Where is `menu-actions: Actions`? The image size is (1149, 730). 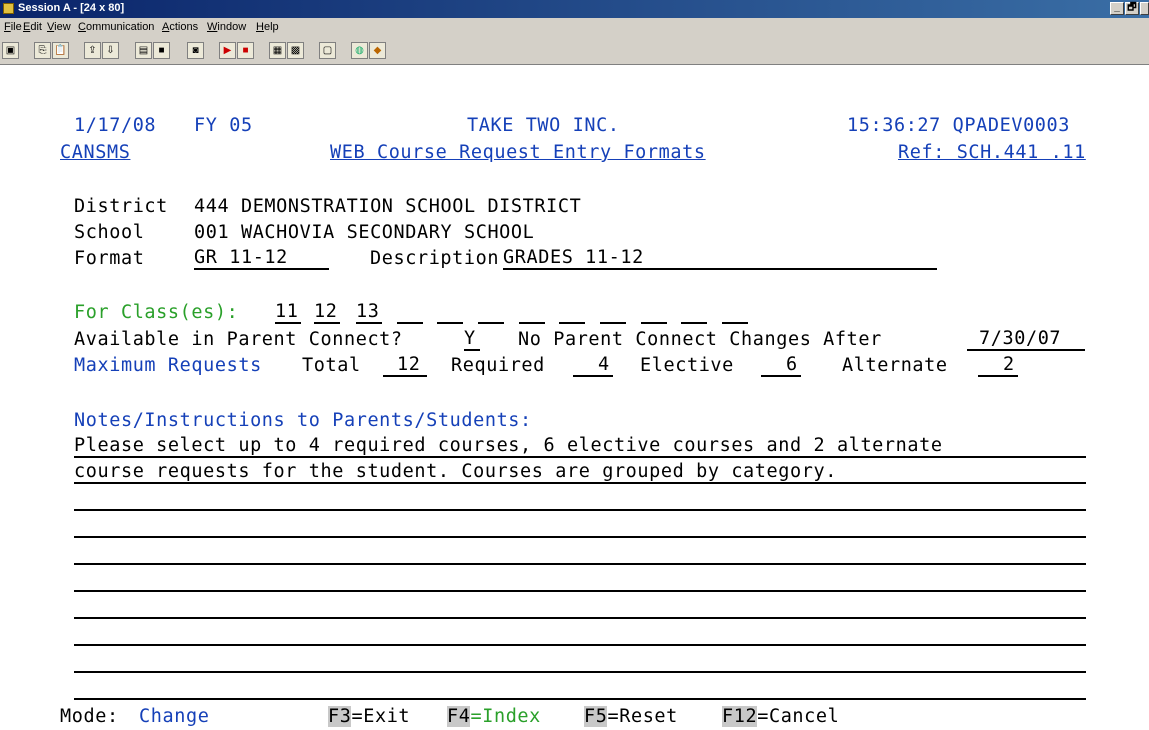 menu-actions: Actions is located at coordinates (180, 27).